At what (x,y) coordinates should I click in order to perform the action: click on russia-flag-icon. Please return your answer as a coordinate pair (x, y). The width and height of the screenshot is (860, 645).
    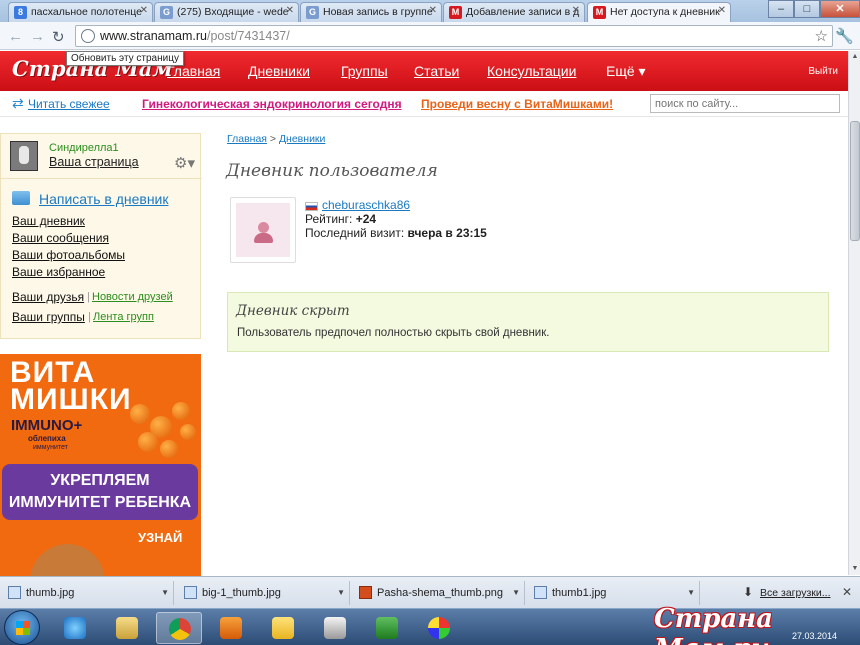
    Looking at the image, I should click on (311, 206).